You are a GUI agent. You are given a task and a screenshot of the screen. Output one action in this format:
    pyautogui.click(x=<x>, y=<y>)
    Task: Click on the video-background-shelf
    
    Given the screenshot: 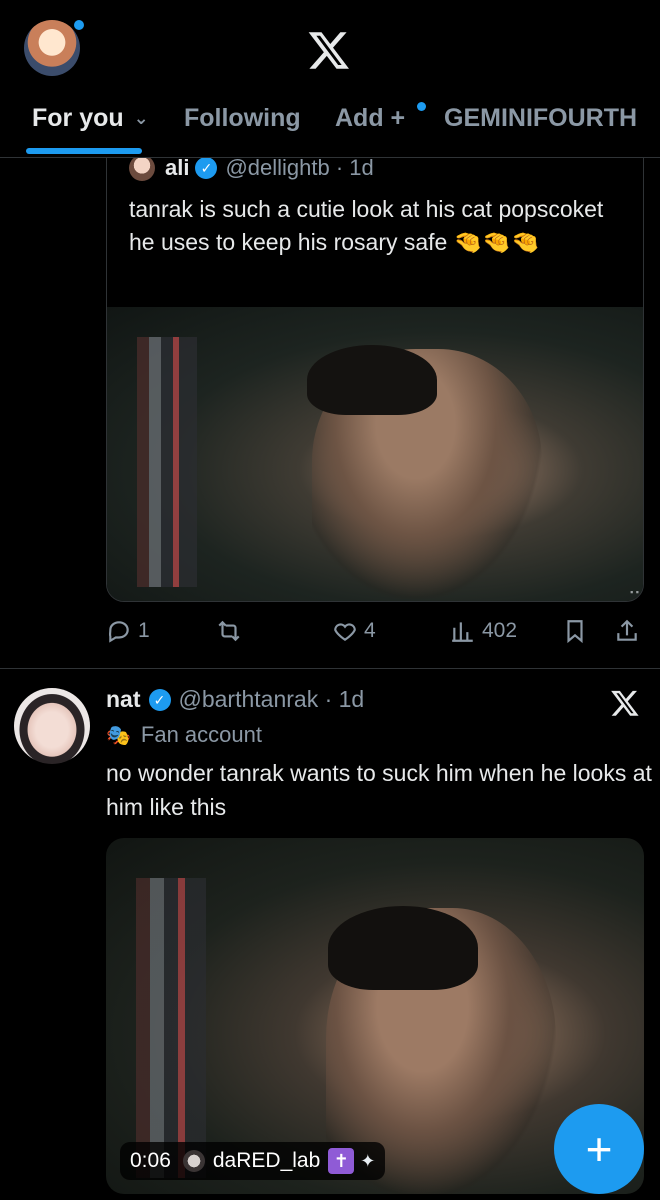 What is the action you would take?
    pyautogui.click(x=171, y=1028)
    